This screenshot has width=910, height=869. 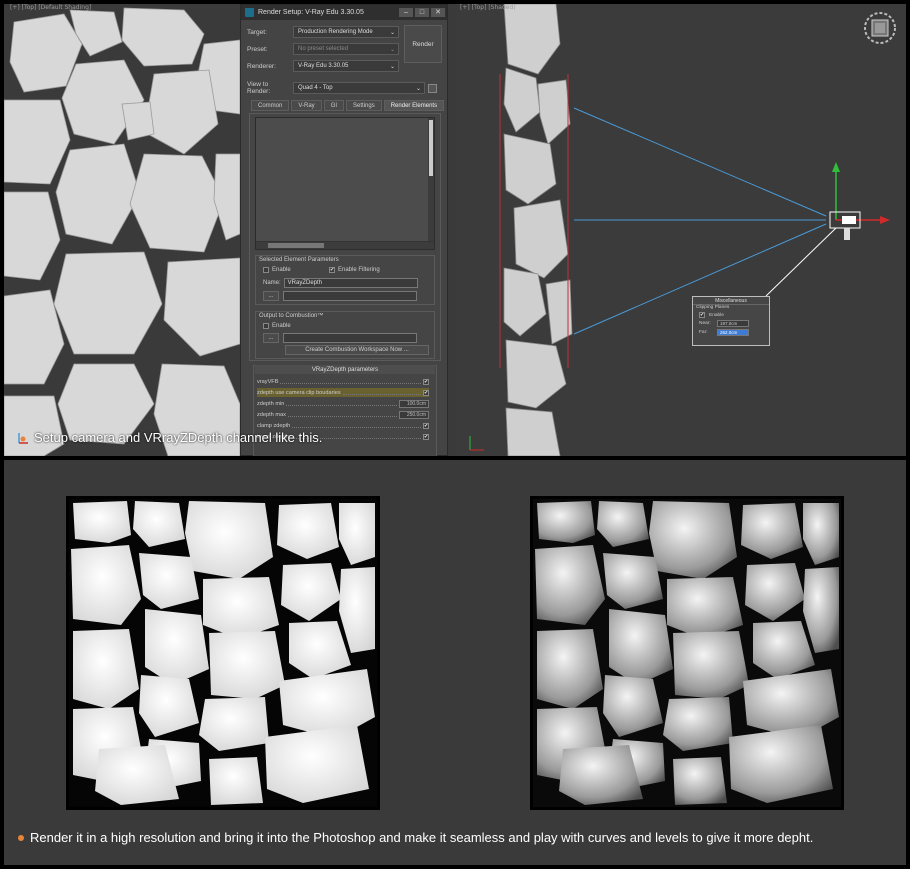 What do you see at coordinates (299, 392) in the screenshot?
I see `param-label: zdepth use camera clip boudaries` at bounding box center [299, 392].